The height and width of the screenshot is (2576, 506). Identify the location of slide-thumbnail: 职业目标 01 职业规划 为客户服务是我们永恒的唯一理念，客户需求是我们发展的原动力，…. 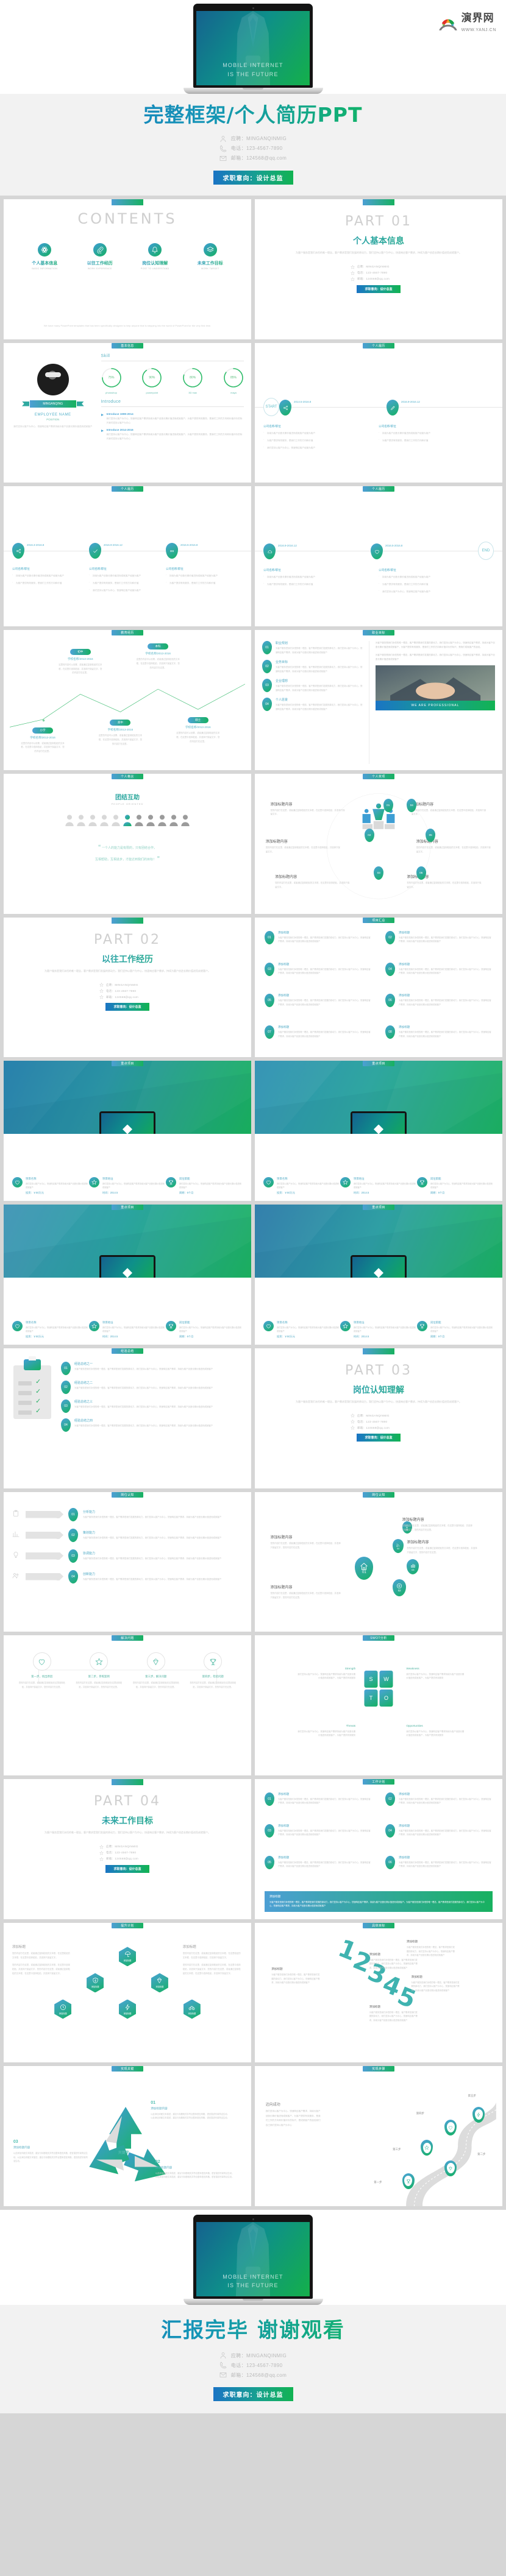
(378, 700).